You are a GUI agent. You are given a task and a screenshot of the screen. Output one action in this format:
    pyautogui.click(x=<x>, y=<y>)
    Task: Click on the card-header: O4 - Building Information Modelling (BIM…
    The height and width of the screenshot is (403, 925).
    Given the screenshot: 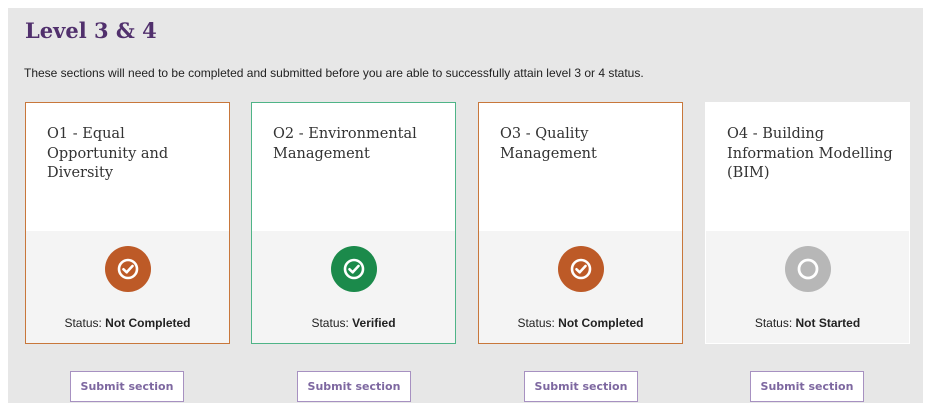 What is the action you would take?
    pyautogui.click(x=807, y=167)
    